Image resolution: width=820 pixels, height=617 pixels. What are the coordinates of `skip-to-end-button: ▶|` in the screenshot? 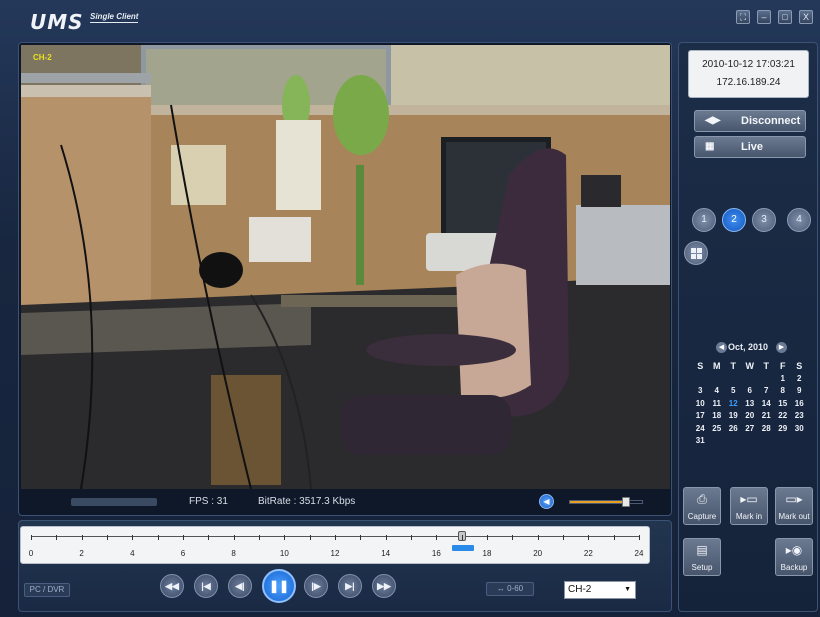 It's located at (350, 586).